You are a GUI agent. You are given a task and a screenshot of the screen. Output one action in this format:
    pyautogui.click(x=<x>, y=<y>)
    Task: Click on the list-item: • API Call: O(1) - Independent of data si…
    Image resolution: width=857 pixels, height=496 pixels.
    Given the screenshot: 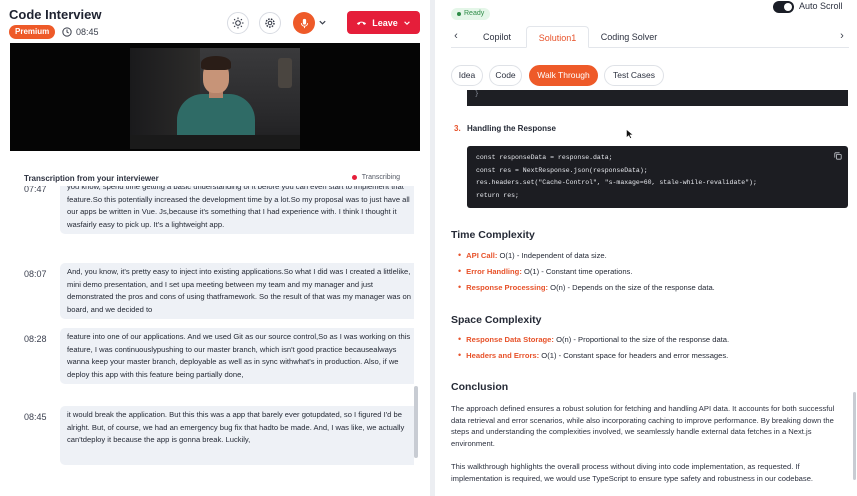 What is the action you would take?
    pyautogui.click(x=532, y=255)
    